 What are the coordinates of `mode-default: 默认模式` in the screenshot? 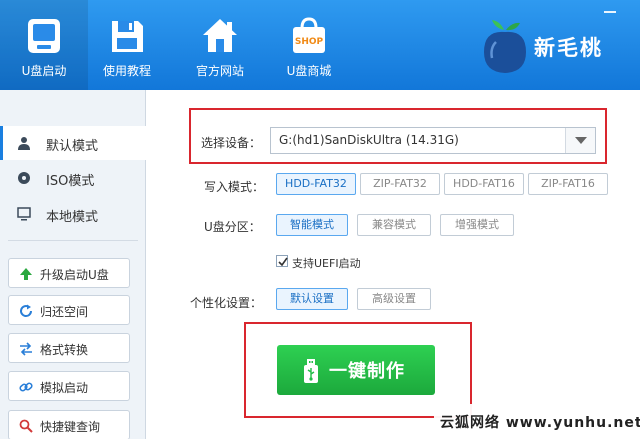 It's located at (73, 143).